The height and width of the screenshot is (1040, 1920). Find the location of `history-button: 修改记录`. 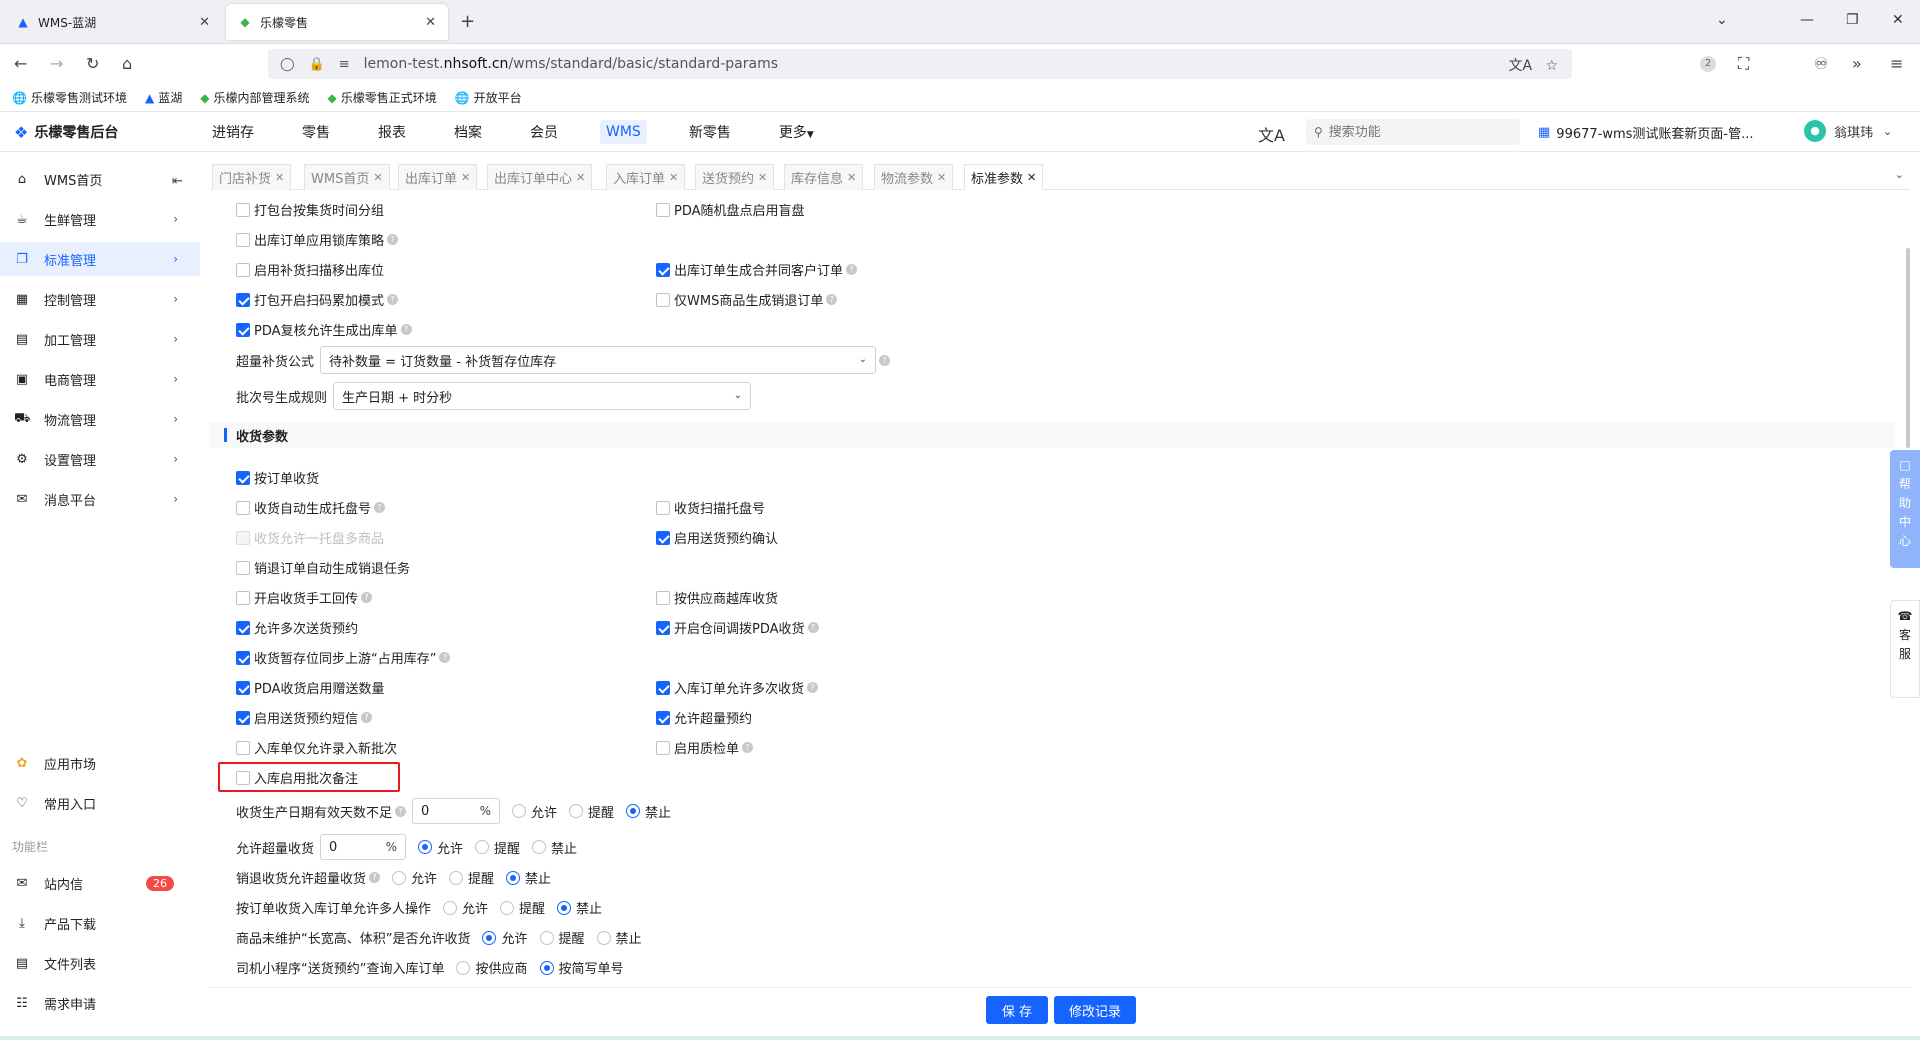

history-button: 修改记录 is located at coordinates (1095, 1010).